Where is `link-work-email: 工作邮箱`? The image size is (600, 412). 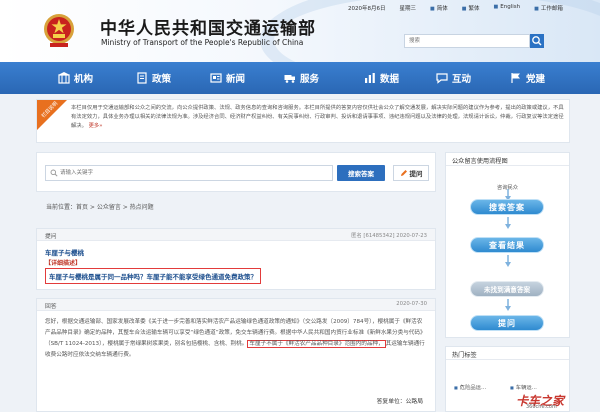 link-work-email: 工作邮箱 is located at coordinates (548, 8).